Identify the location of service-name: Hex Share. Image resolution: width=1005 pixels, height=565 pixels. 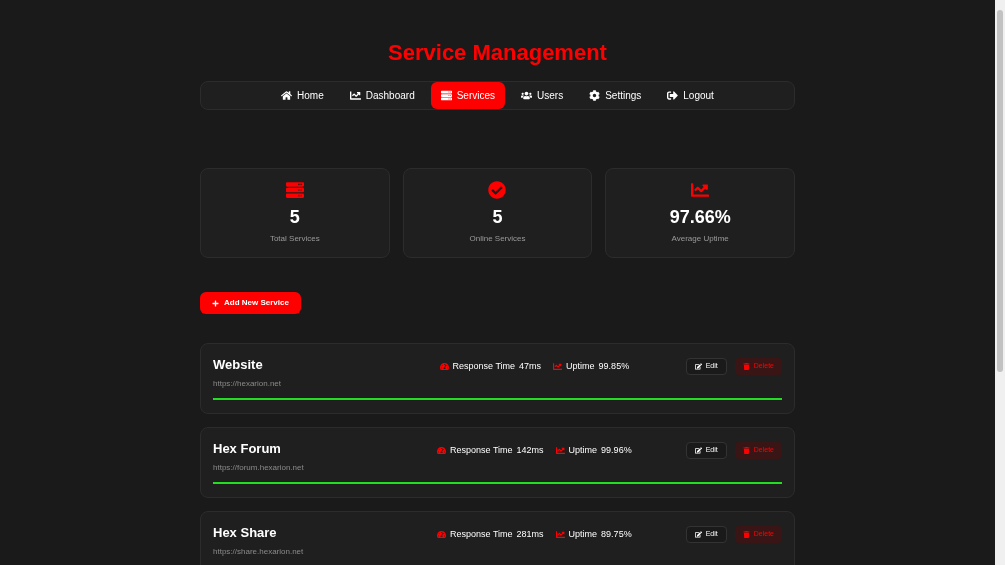
(245, 533).